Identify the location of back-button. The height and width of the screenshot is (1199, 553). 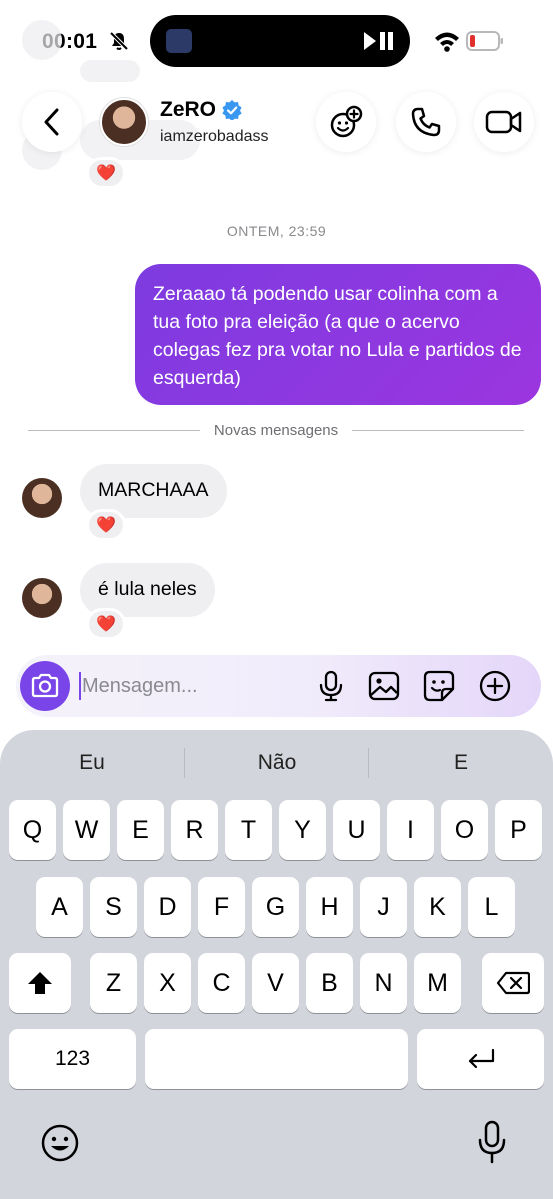
(52, 122).